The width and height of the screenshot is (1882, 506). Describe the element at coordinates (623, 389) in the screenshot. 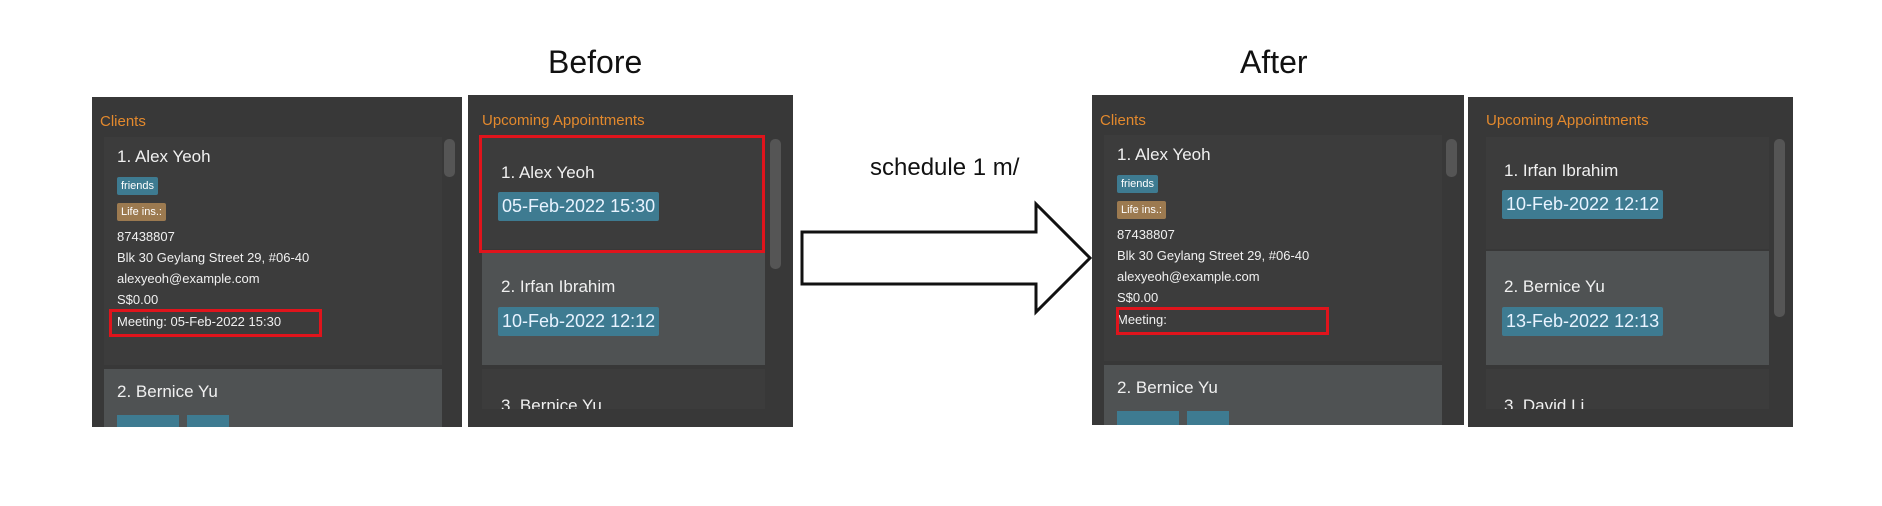

I see `appointment-card-3: 3. Bernice Yu` at that location.